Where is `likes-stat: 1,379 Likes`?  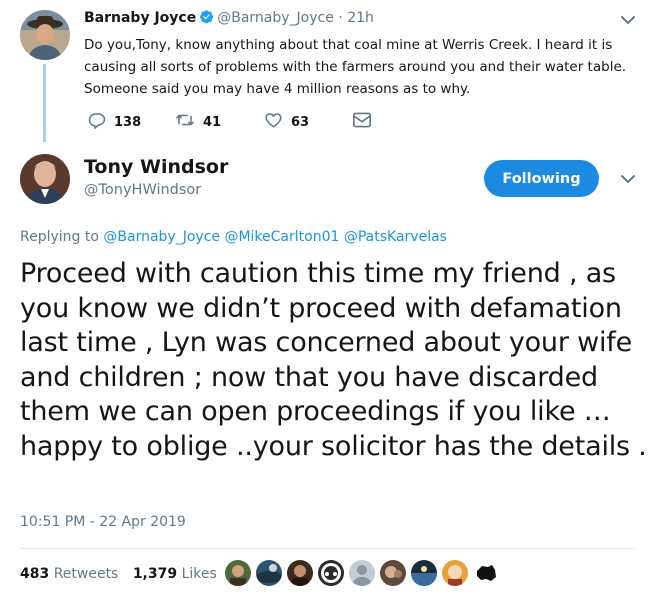 likes-stat: 1,379 Likes is located at coordinates (175, 574).